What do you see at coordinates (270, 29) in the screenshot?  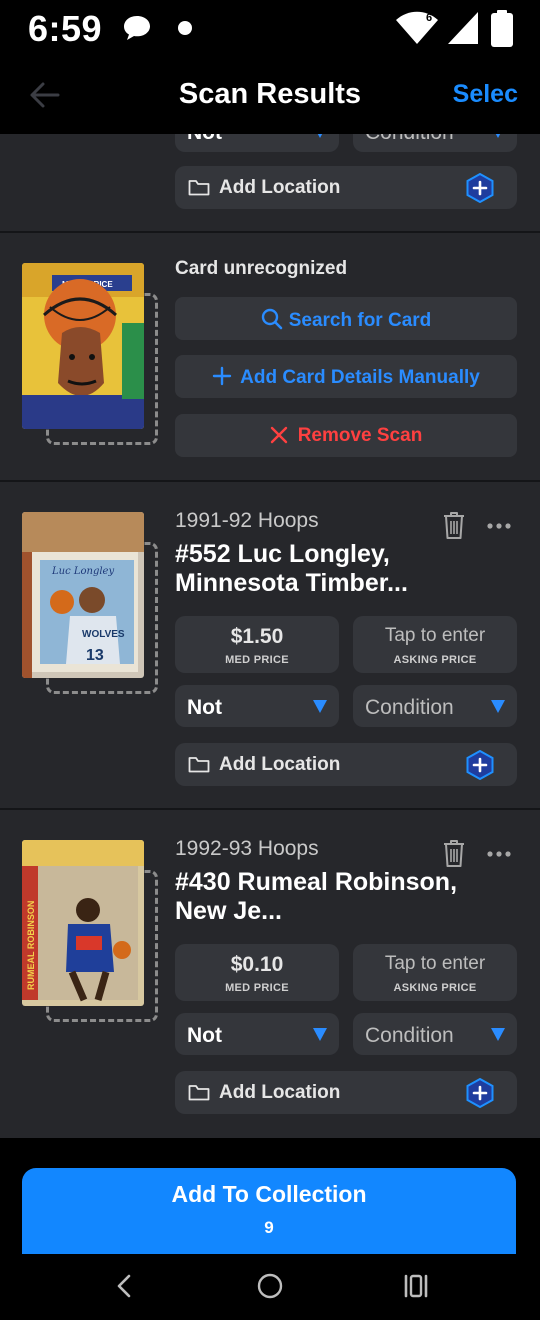 I see `status-bar: 6:59 6` at bounding box center [270, 29].